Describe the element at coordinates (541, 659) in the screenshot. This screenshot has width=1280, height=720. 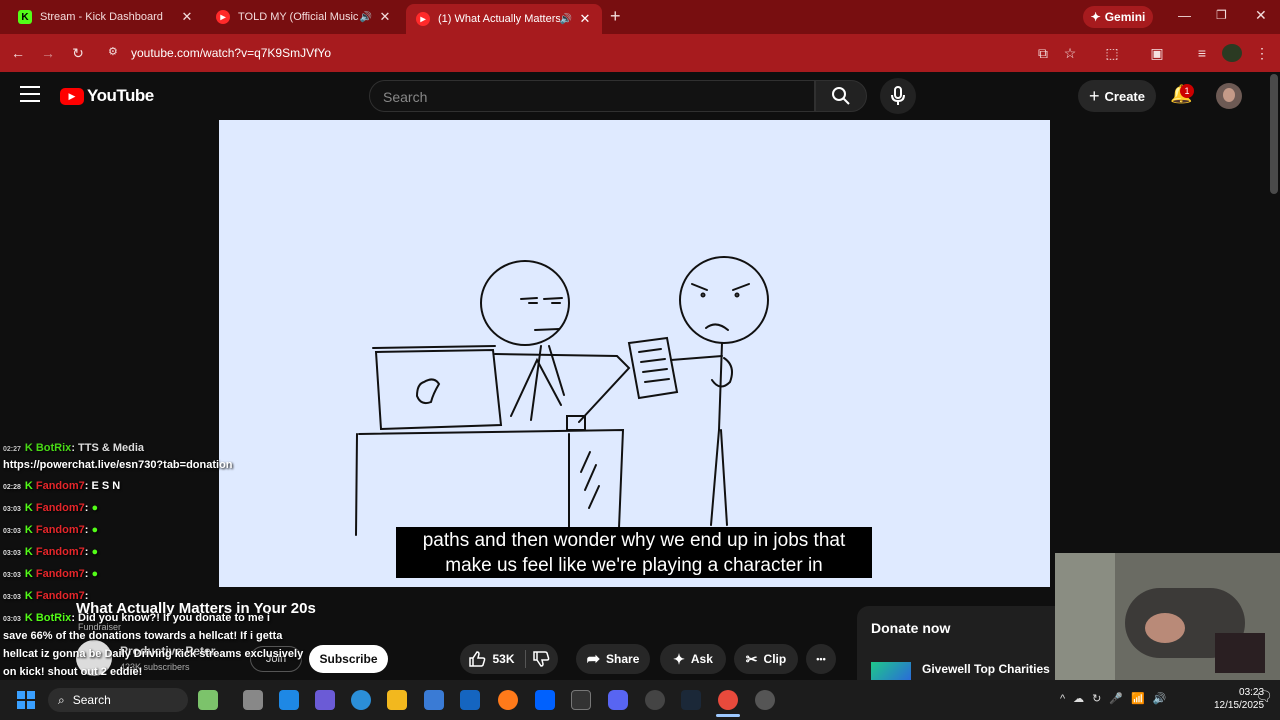
I see `thumbs-down-icon` at that location.